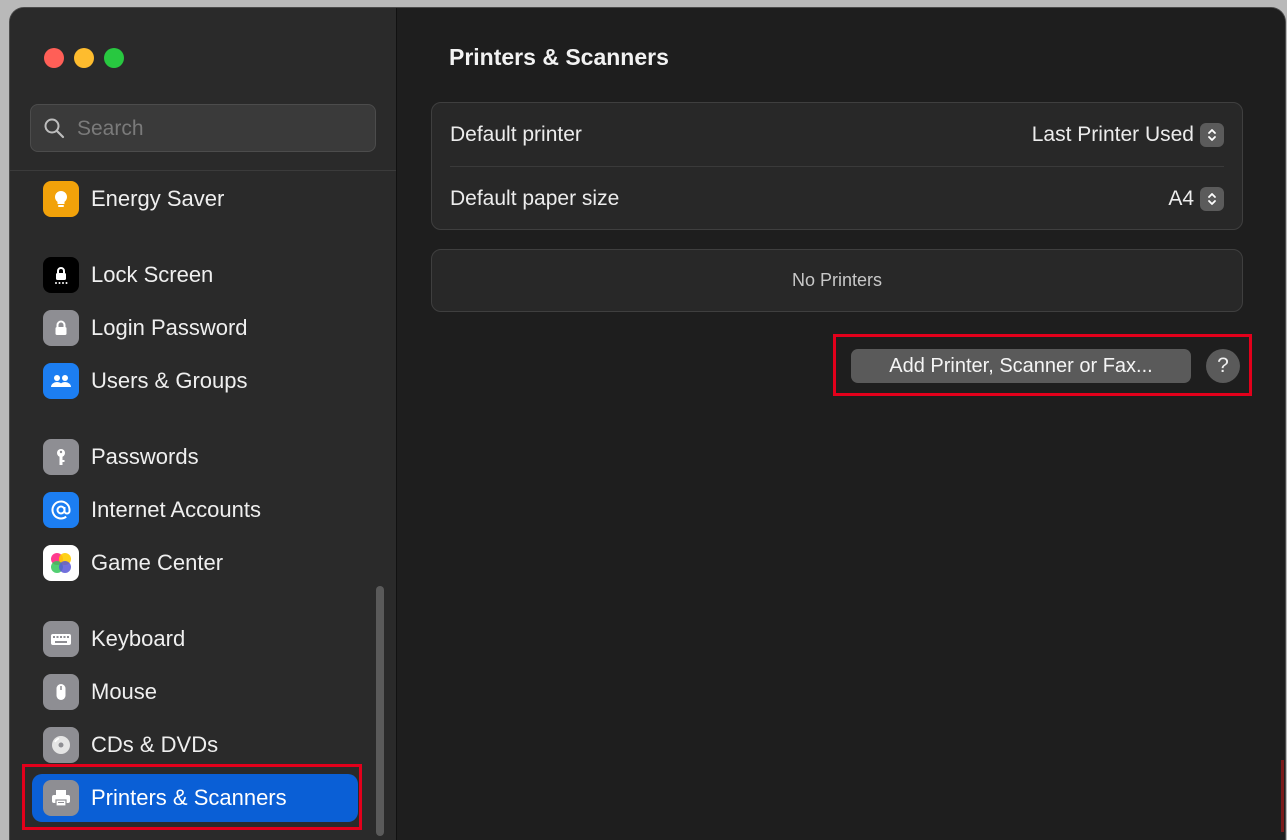 The image size is (1287, 840). Describe the element at coordinates (61, 275) in the screenshot. I see `lock-screen-icon` at that location.